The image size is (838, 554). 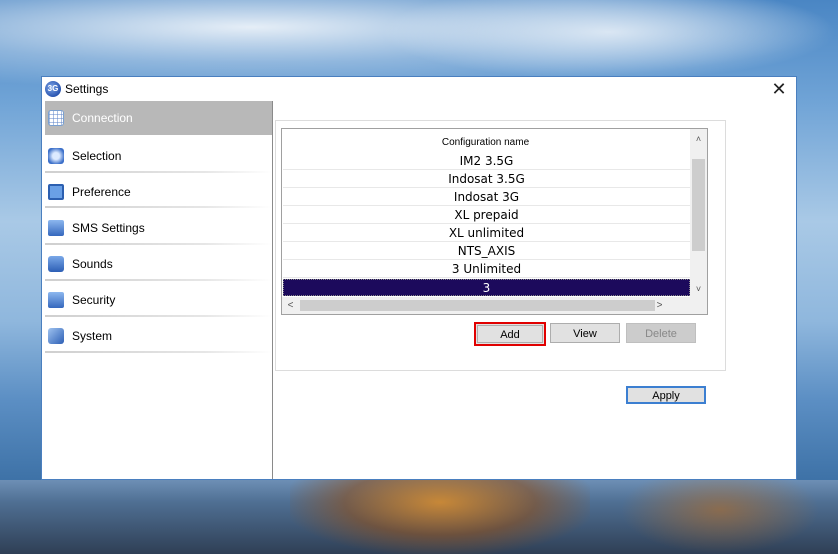 What do you see at coordinates (158, 228) in the screenshot?
I see `sidebar-item-sms-settings: SMS Settings` at bounding box center [158, 228].